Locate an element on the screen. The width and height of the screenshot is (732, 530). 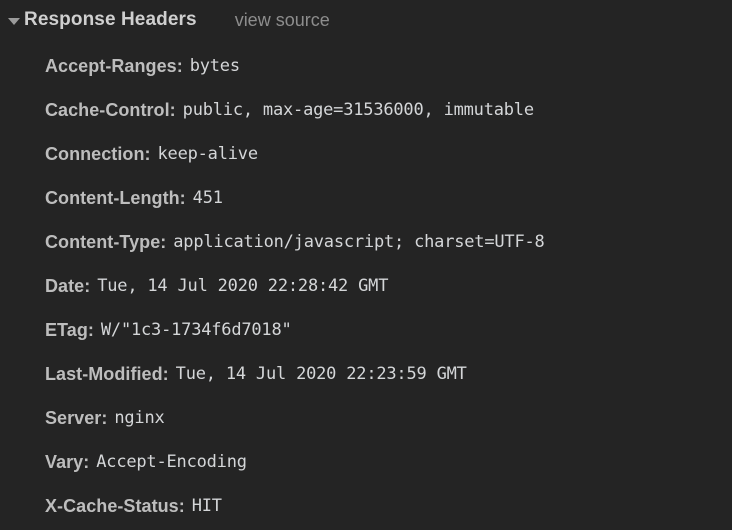
header-name: Content-Type is located at coordinates (103, 241).